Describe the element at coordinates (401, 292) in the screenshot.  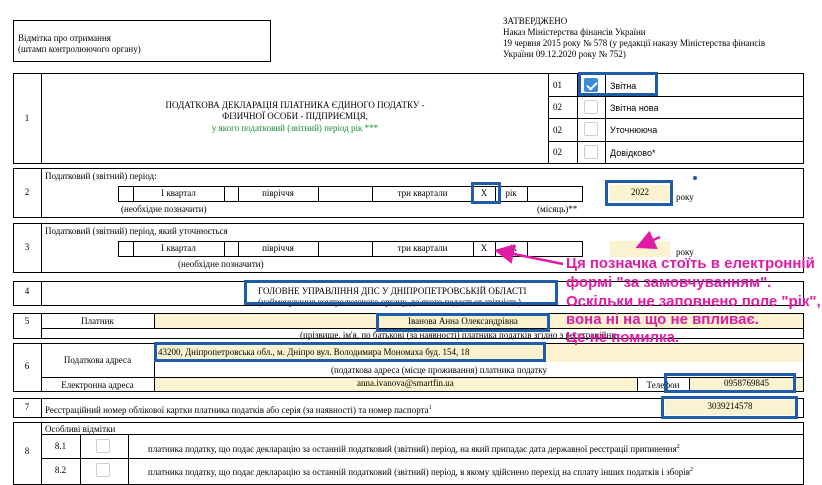
I see `highlight-authority` at that location.